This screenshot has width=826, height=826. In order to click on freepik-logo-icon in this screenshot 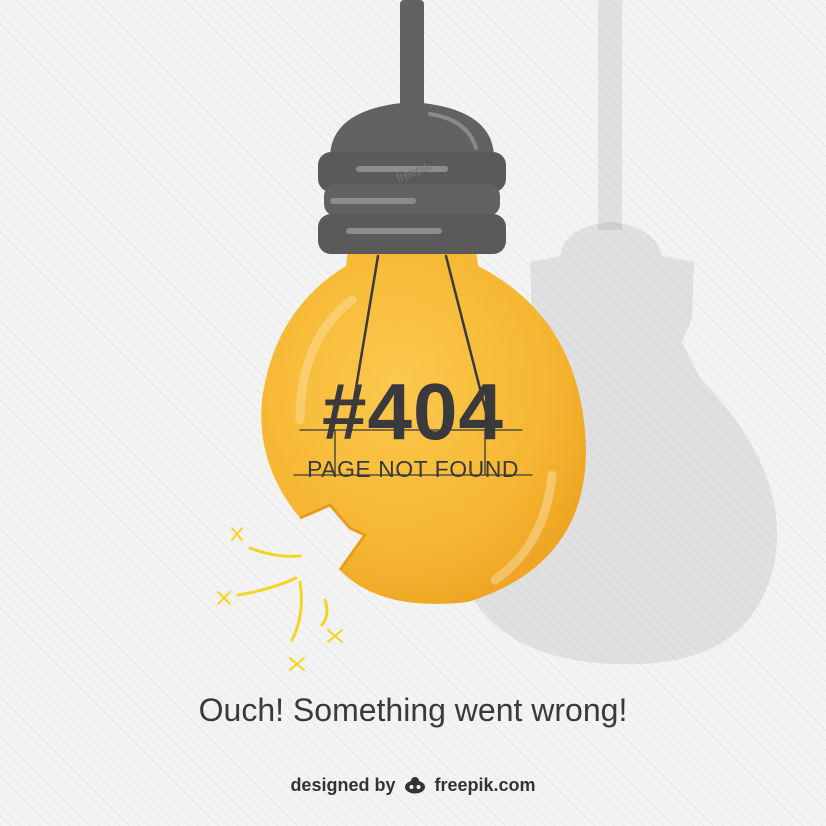, I will do `click(415, 788)`.